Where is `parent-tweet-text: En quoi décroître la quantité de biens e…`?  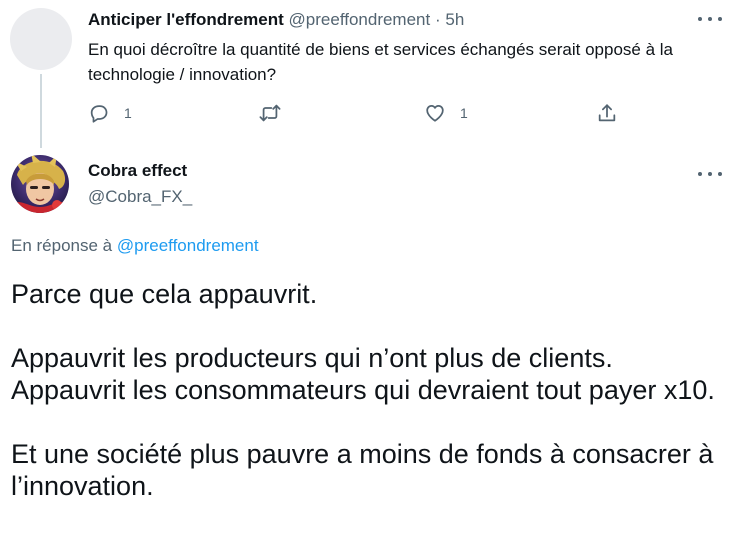
parent-tweet-text: En quoi décroître la quantité de biens e… is located at coordinates (380, 62).